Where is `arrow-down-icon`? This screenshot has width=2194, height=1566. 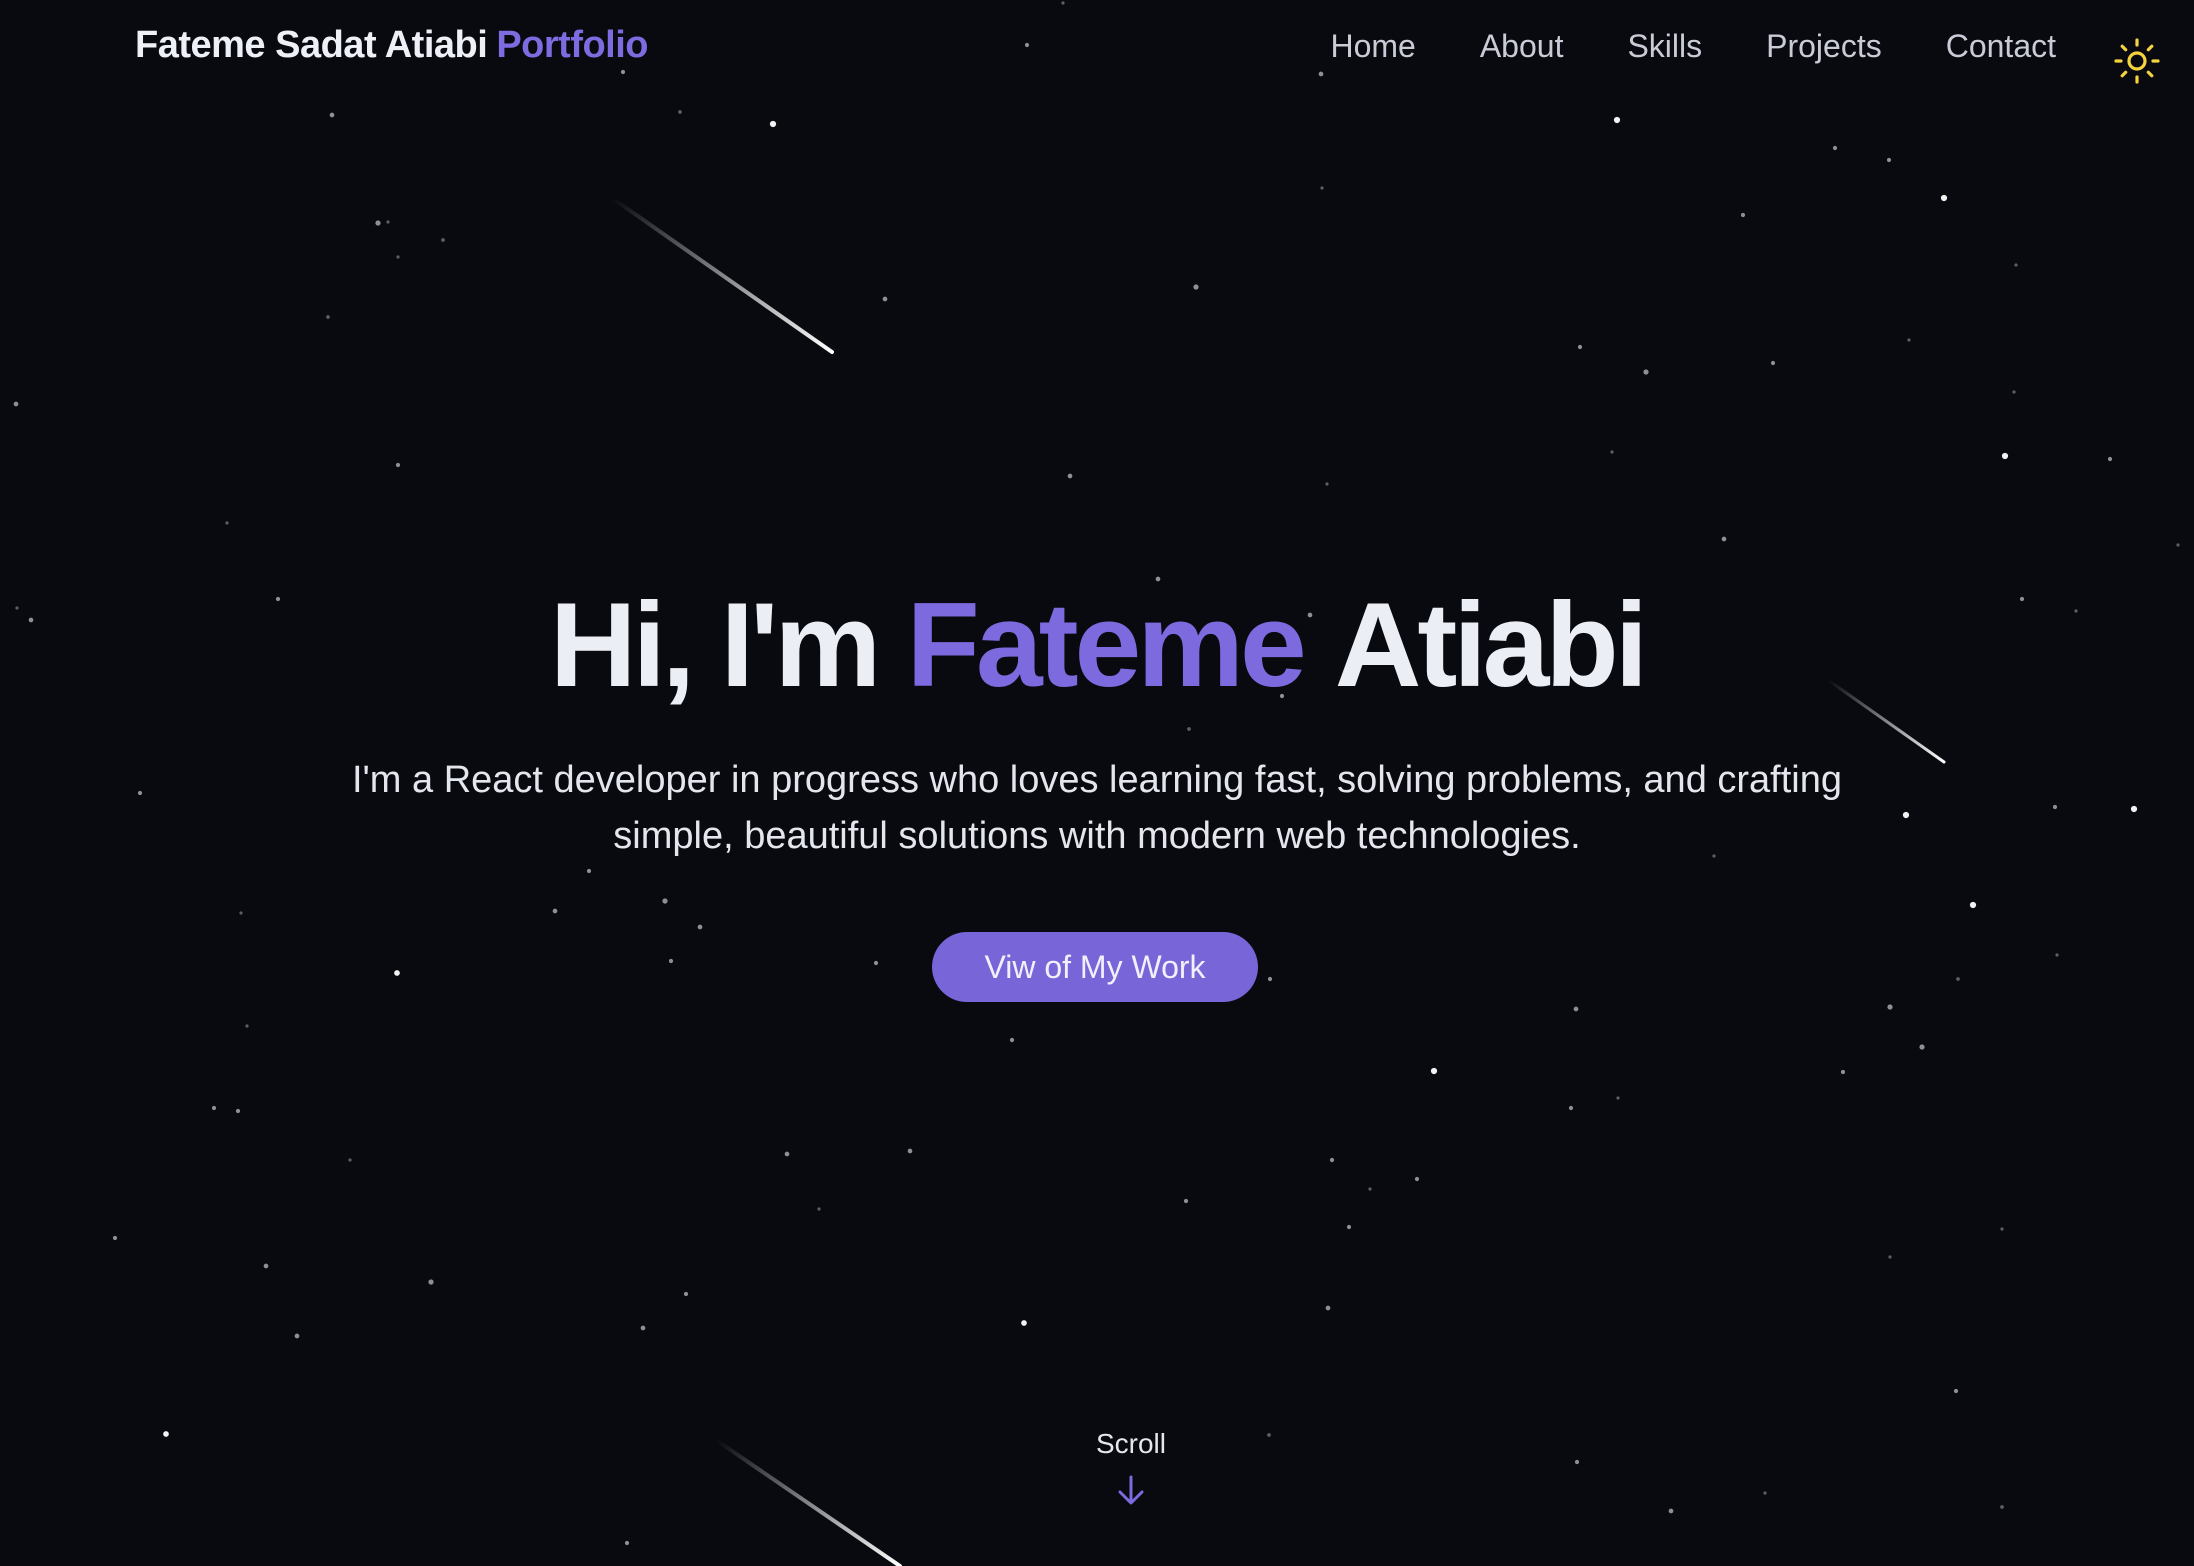 arrow-down-icon is located at coordinates (1131, 1490).